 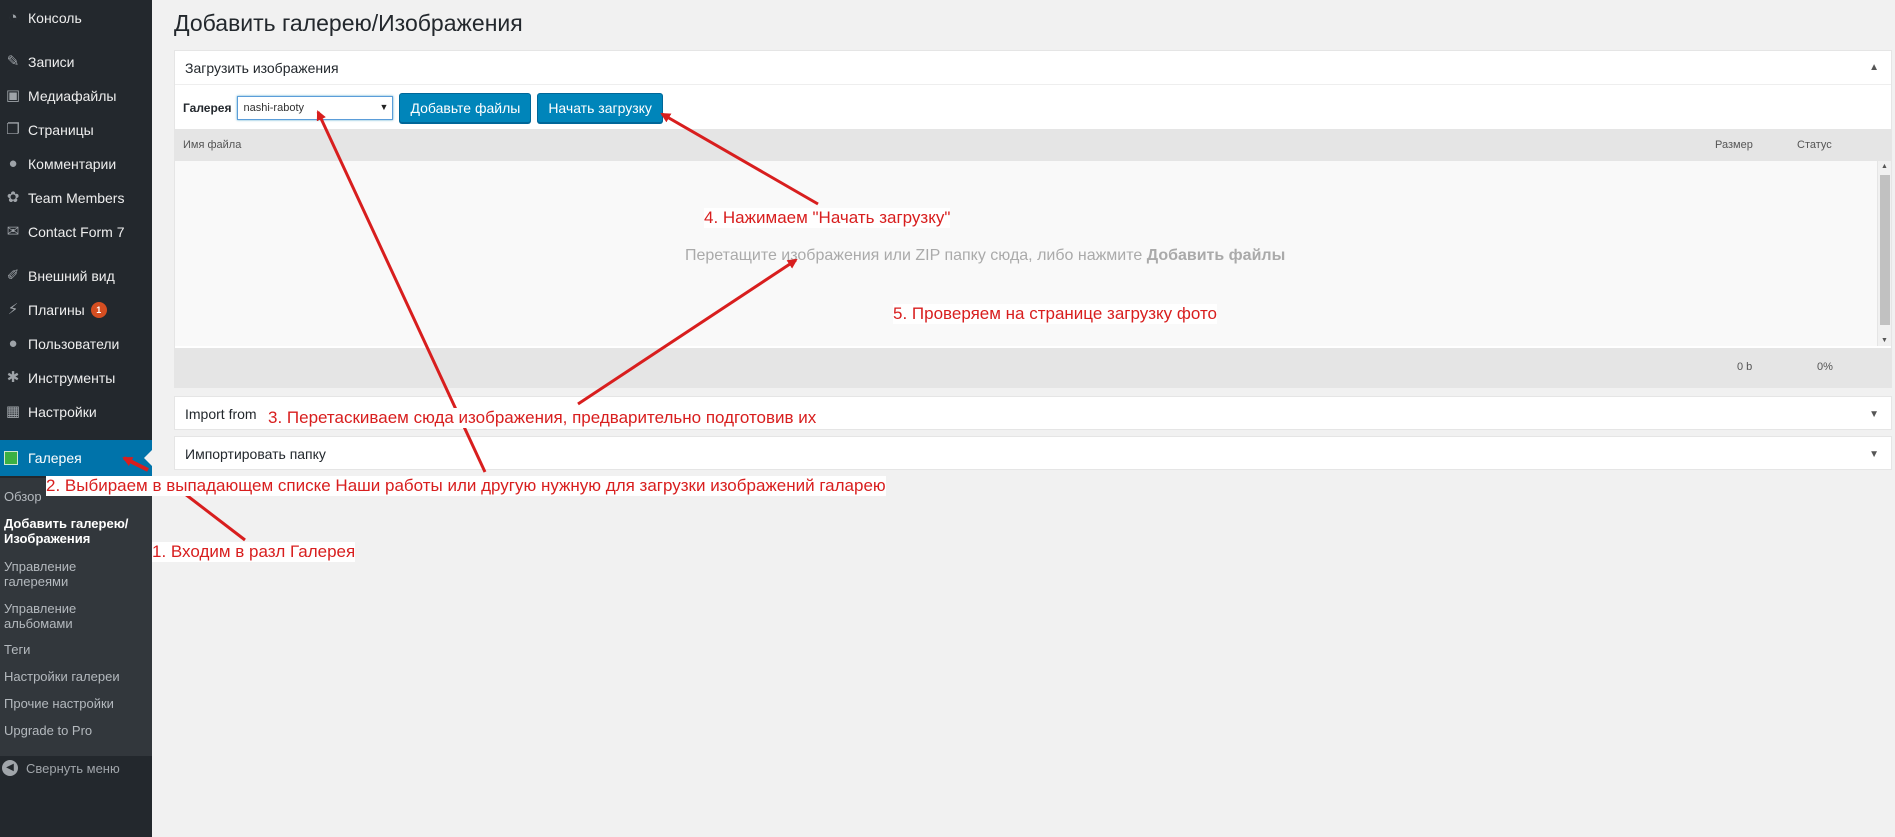 What do you see at coordinates (1884, 340) in the screenshot?
I see `scroll-down-icon: ▼` at bounding box center [1884, 340].